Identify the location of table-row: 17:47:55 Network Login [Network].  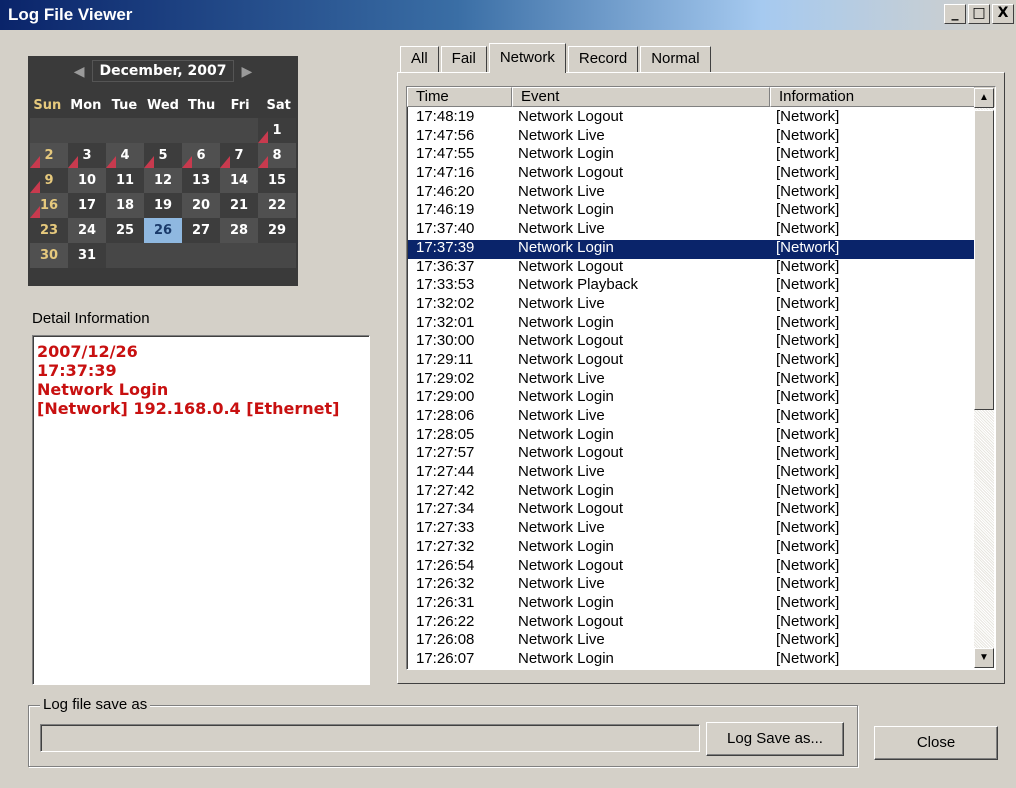
(691, 155).